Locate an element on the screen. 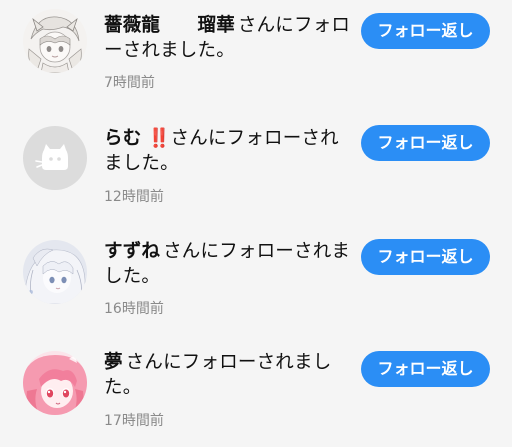 This screenshot has height=447, width=512. username: らむ is located at coordinates (122, 138).